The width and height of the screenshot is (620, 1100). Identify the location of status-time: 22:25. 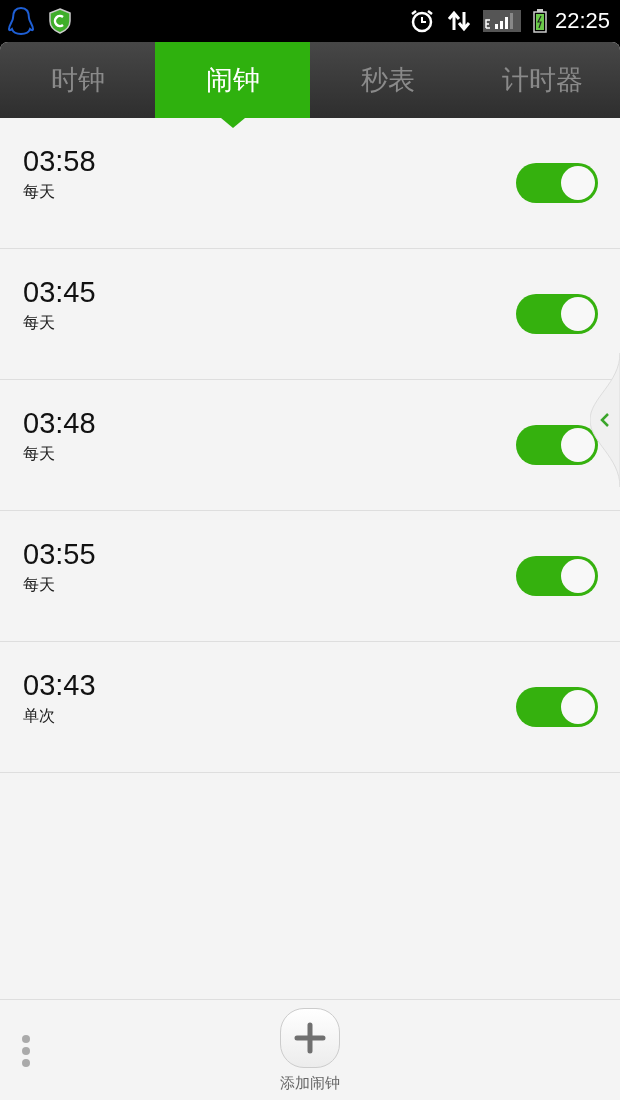
(582, 21).